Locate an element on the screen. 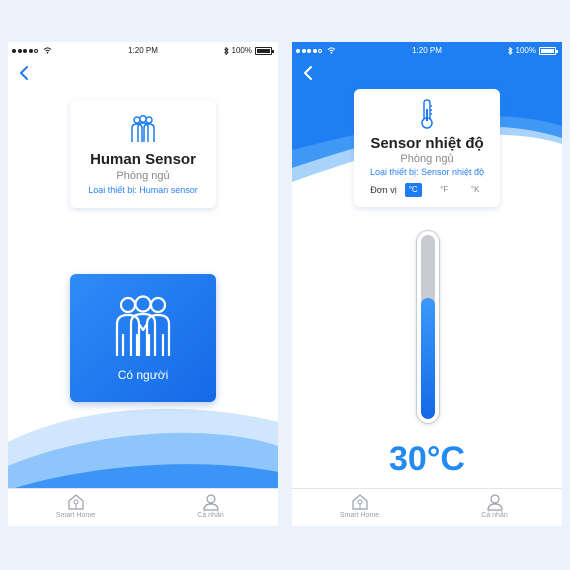 The width and height of the screenshot is (570, 570). device-type: Loại thiết bị: Sensor nhiệt độ is located at coordinates (427, 172).